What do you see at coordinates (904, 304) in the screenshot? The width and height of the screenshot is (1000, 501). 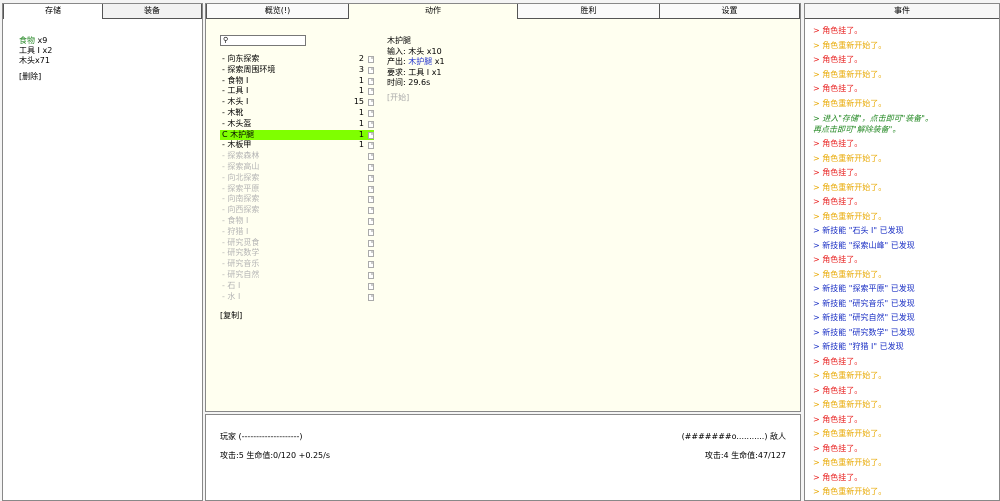 I see `event-entry: > 新技能 "研究音乐" 已发现` at bounding box center [904, 304].